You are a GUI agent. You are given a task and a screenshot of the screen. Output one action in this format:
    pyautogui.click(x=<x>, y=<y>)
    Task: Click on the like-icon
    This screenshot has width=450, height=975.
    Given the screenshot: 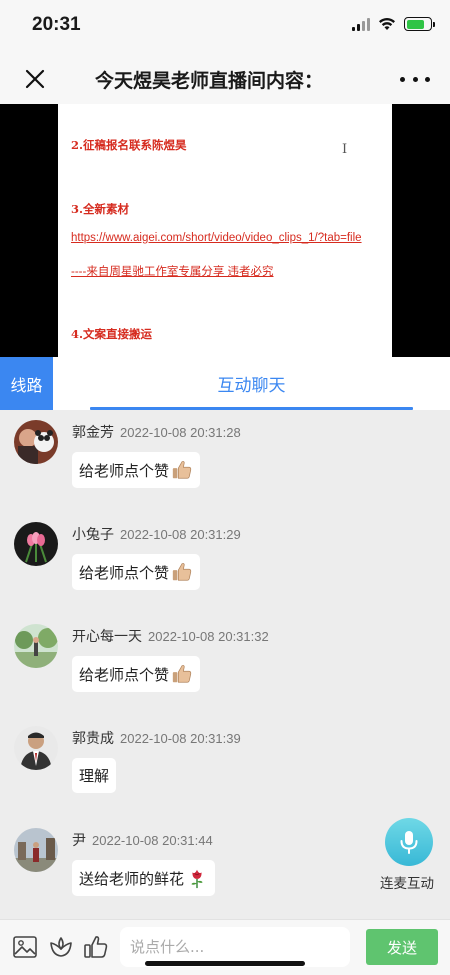 What is the action you would take?
    pyautogui.click(x=96, y=947)
    